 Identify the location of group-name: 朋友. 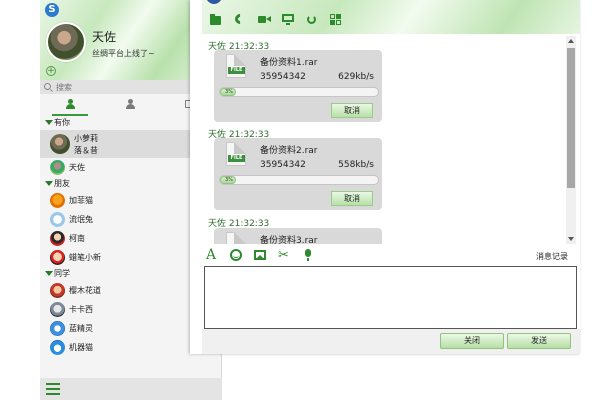
(62, 183).